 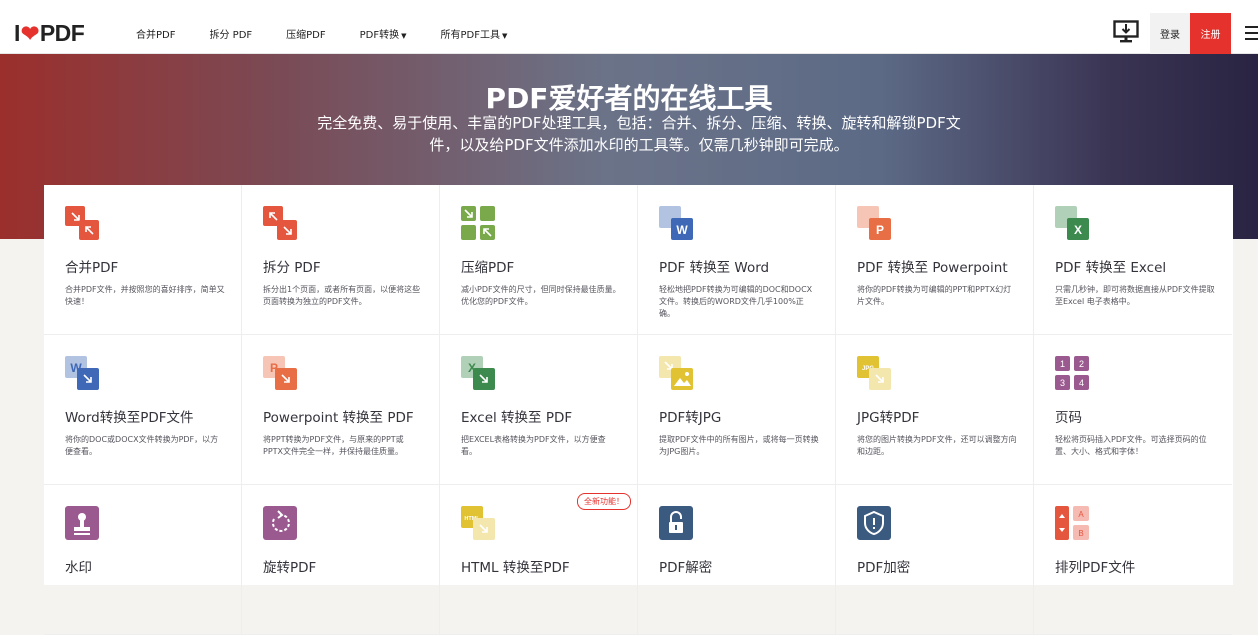 What do you see at coordinates (1135, 295) in the screenshot?
I see `tool-description: 只需几秒钟，即可将数据直接从PDF文件提取至Excel 电子表格中。` at bounding box center [1135, 295].